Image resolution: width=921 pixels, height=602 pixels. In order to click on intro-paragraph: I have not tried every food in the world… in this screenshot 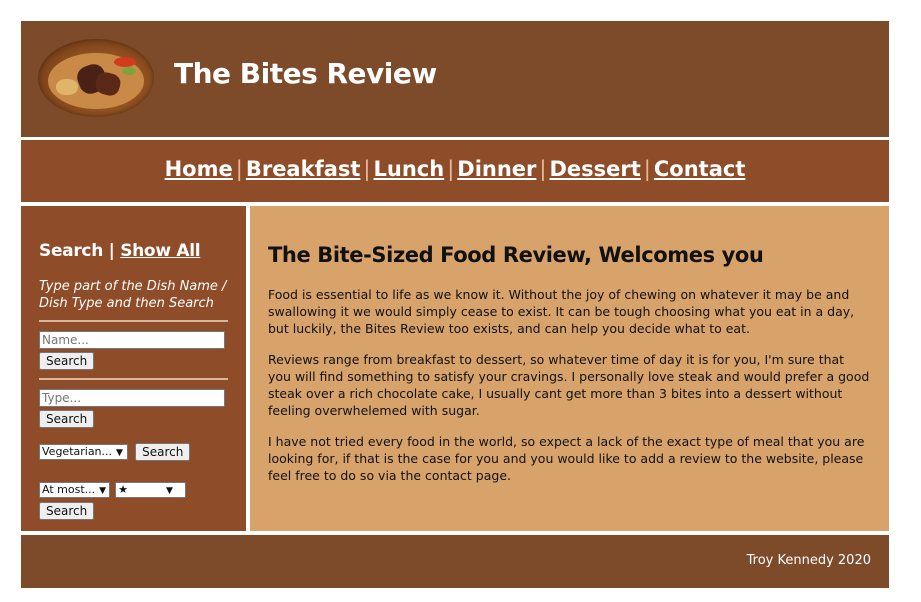, I will do `click(566, 458)`.